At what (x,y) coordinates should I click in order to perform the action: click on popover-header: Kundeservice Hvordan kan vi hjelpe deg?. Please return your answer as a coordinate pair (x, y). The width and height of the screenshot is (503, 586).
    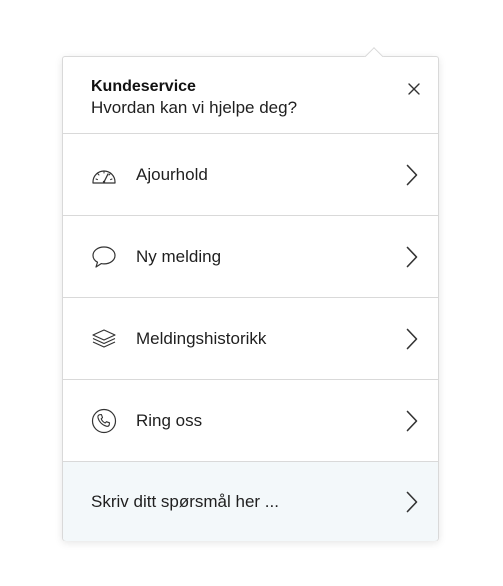
    Looking at the image, I should click on (250, 95).